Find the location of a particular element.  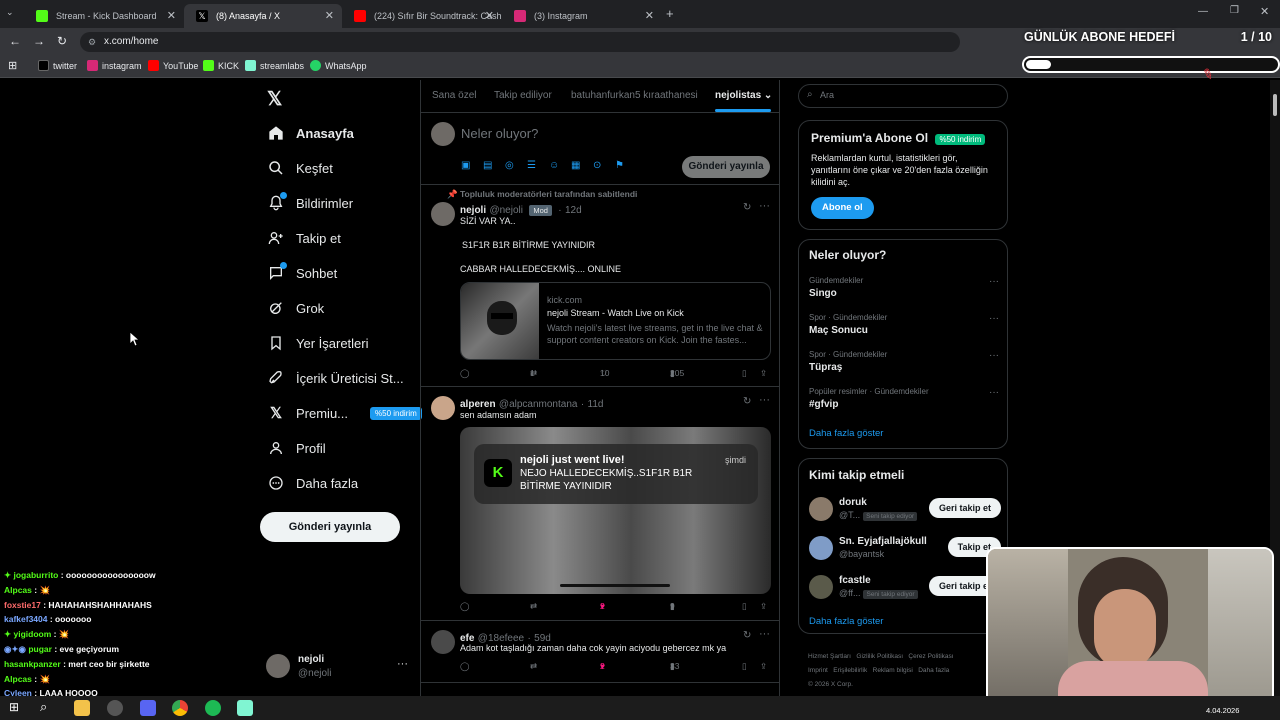

discord-icon is located at coordinates (148, 708).